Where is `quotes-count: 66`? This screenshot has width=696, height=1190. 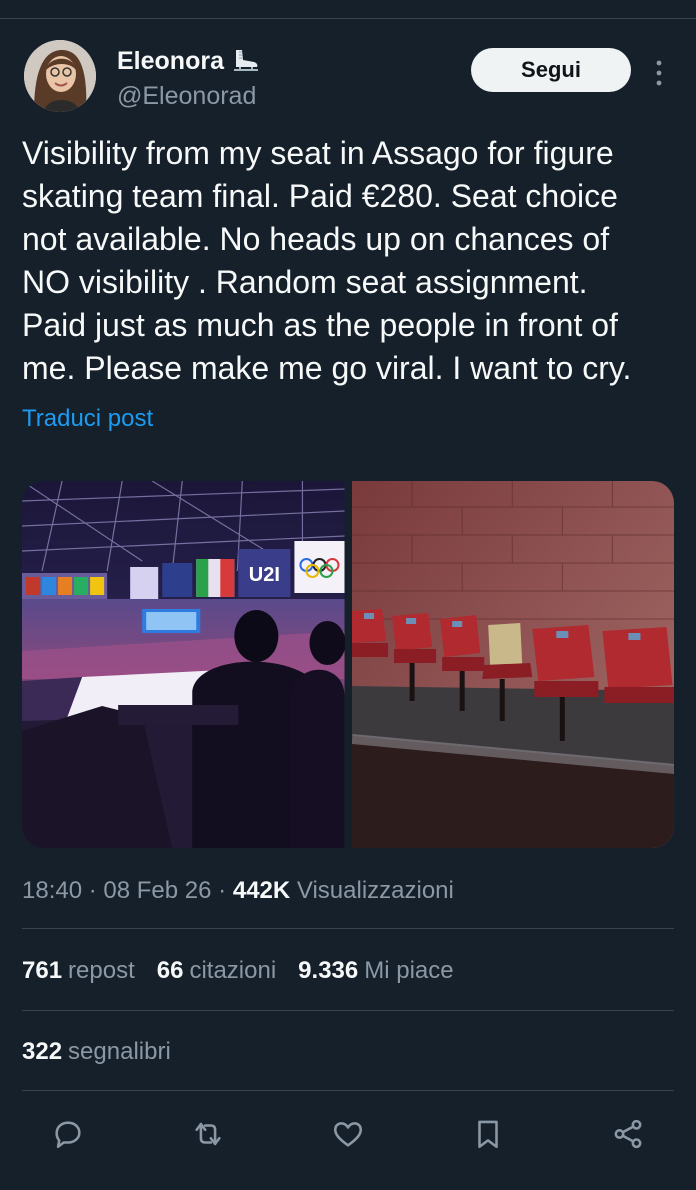 quotes-count: 66 is located at coordinates (170, 970).